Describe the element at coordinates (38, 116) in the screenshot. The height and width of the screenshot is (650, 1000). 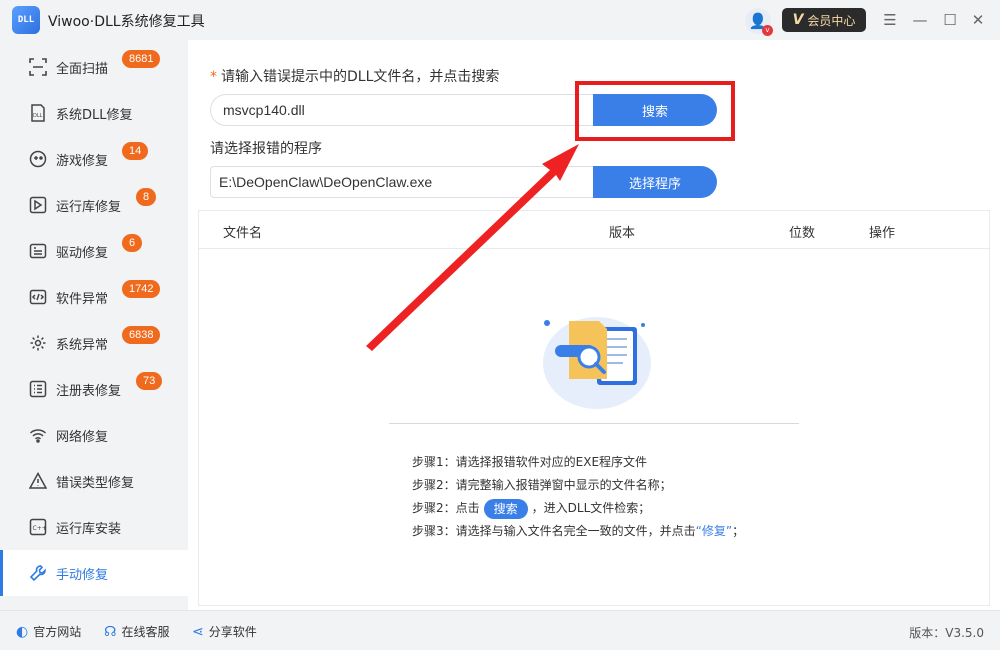
I see `svg-text: DLL` at that location.